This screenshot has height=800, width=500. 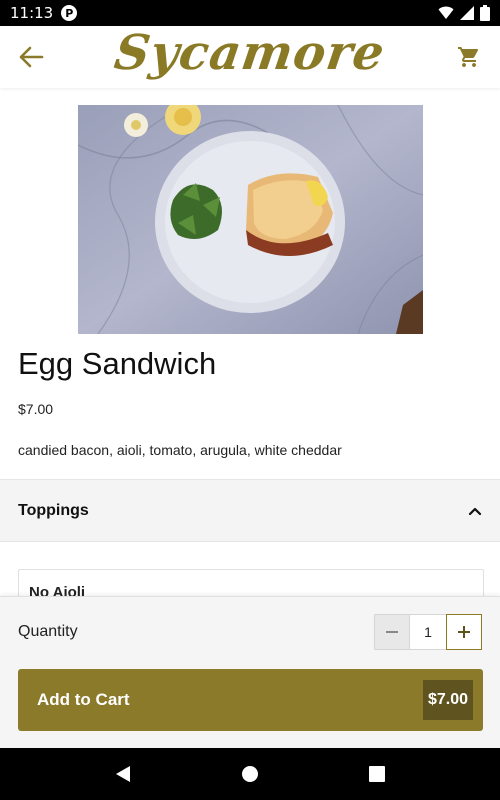 I want to click on topping-option-no-aioli: No Aioli, so click(x=251, y=582).